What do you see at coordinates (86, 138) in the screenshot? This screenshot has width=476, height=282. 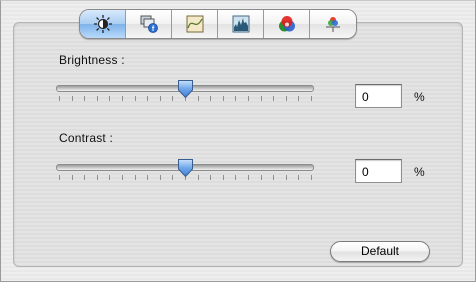 I see `contrast-label: Contrast :` at bounding box center [86, 138].